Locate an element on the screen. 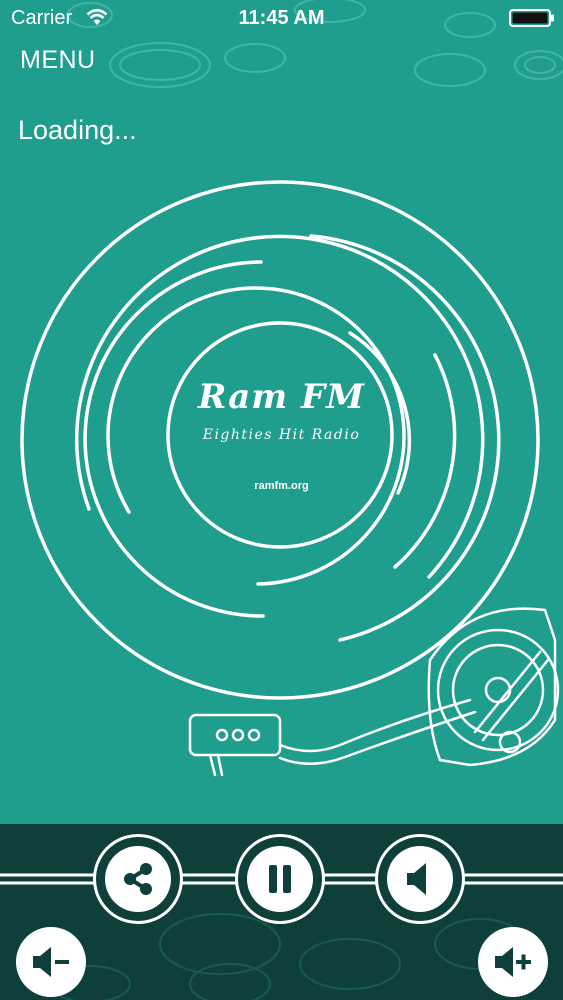  status-bar: Carrier 11:45 AM is located at coordinates (281, 18).